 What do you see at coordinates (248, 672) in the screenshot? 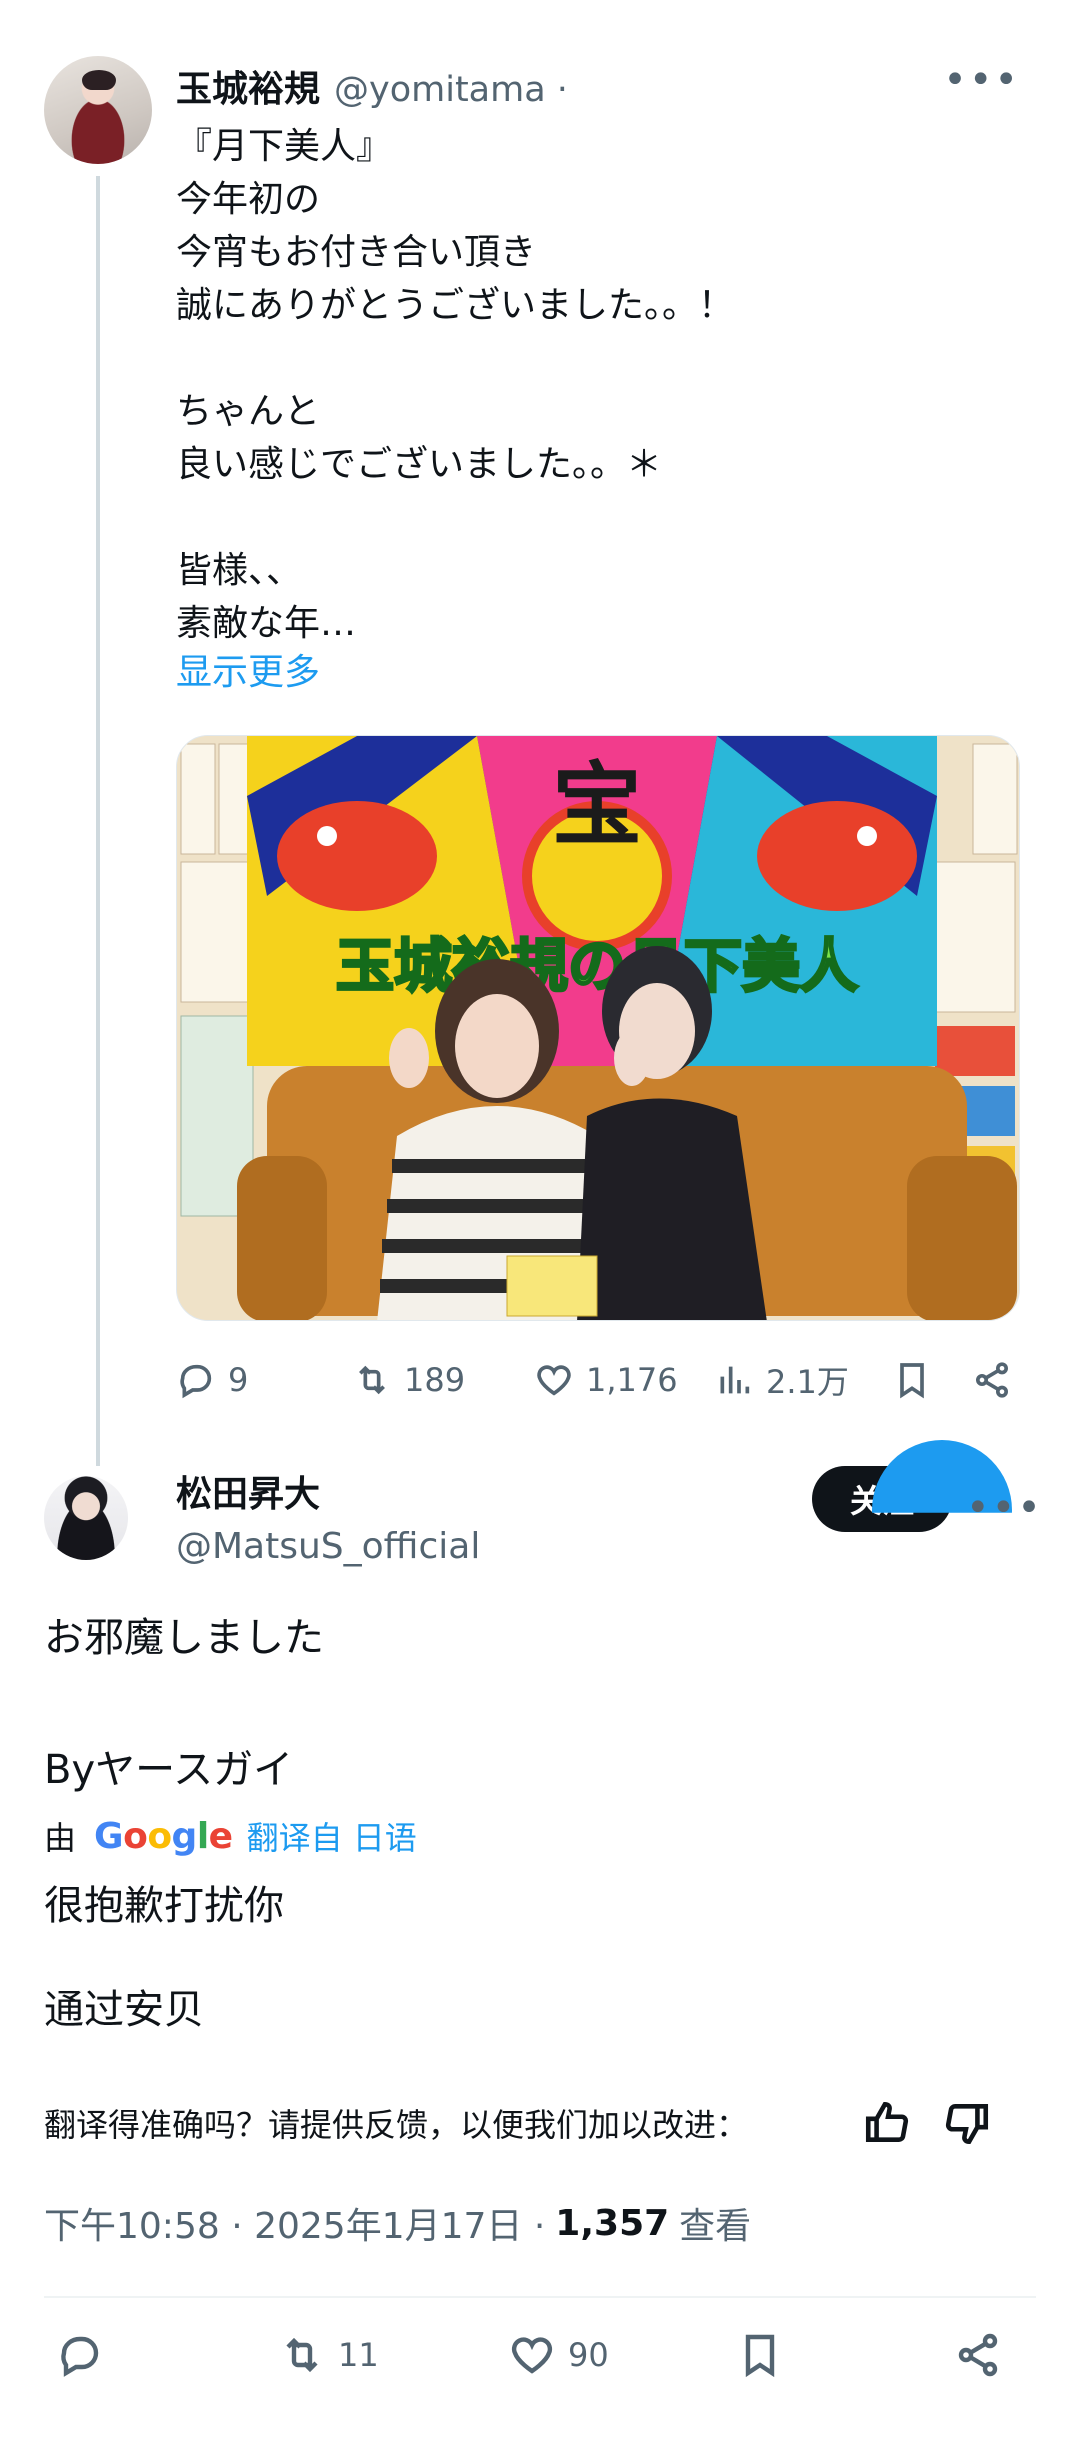
I see `show-more-link: 显示更多` at bounding box center [248, 672].